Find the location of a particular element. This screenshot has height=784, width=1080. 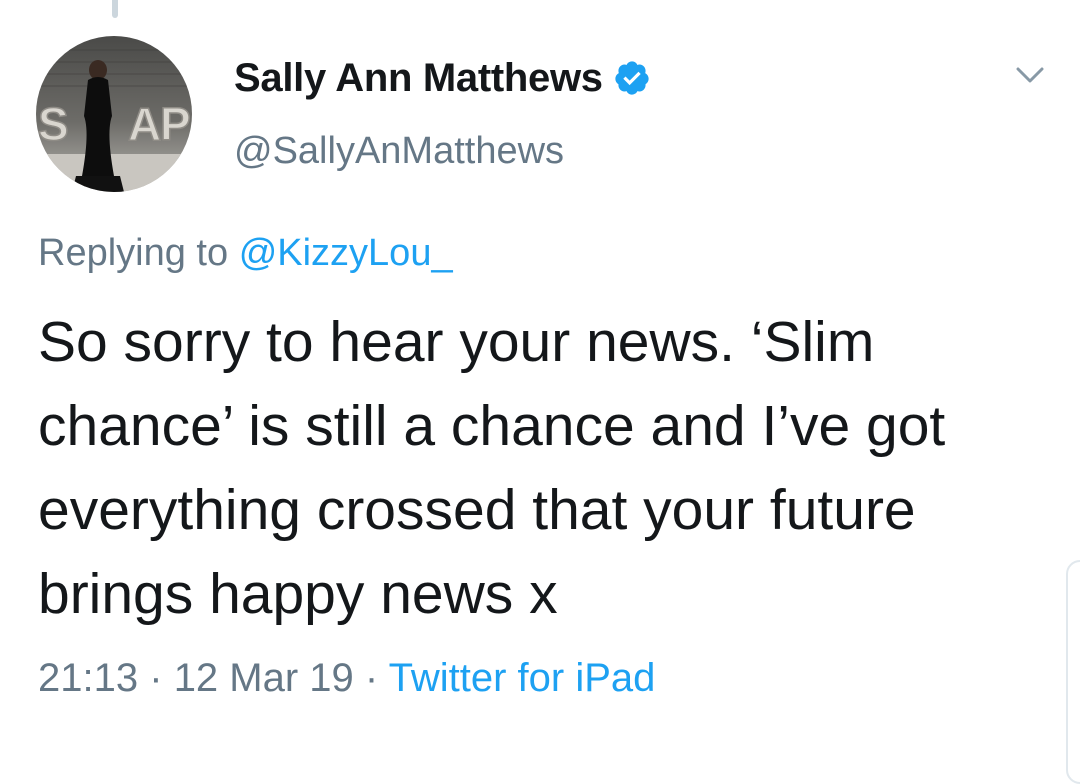

tweet-time: 21:13 is located at coordinates (88, 678).